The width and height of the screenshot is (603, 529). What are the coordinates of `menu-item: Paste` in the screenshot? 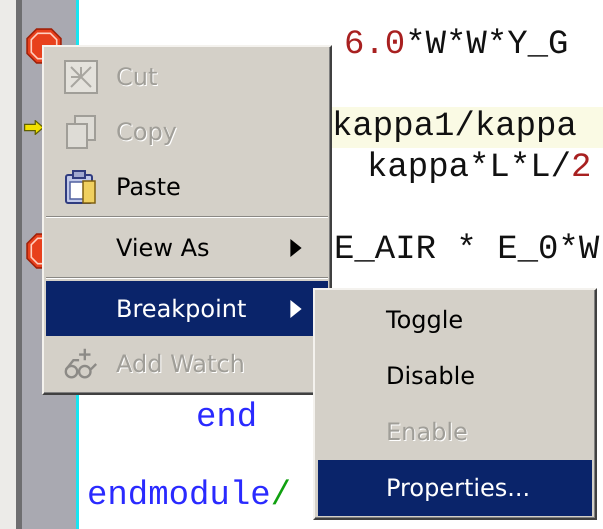 It's located at (187, 186).